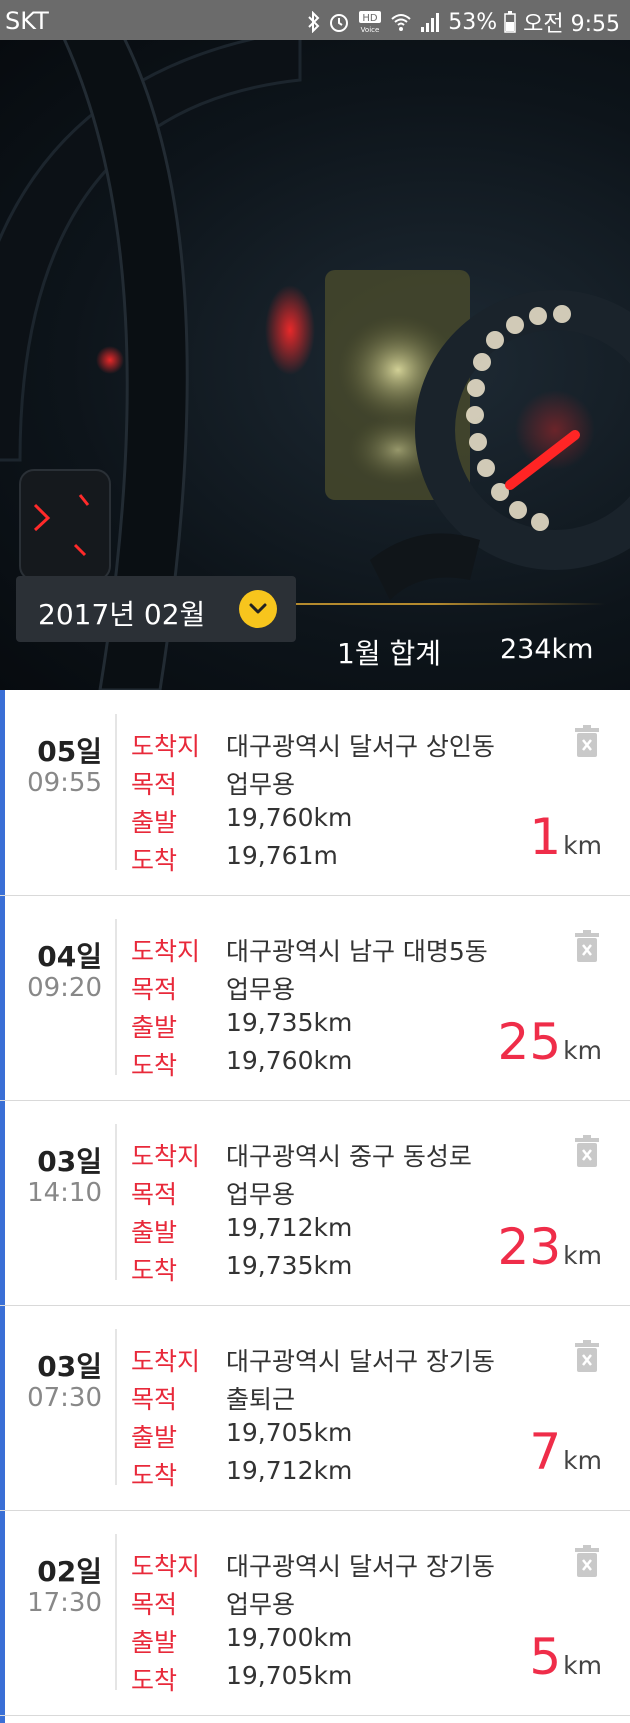 The height and width of the screenshot is (1723, 630). I want to click on trip-time: 09:55, so click(64, 783).